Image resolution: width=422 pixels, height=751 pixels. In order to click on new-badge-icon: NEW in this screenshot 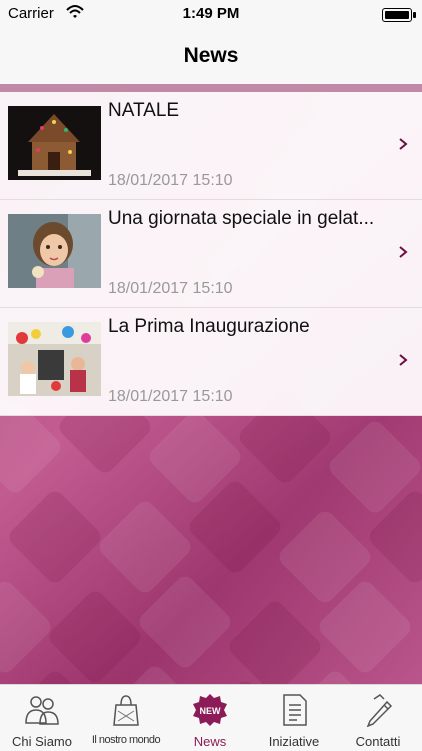, I will do `click(210, 710)`.